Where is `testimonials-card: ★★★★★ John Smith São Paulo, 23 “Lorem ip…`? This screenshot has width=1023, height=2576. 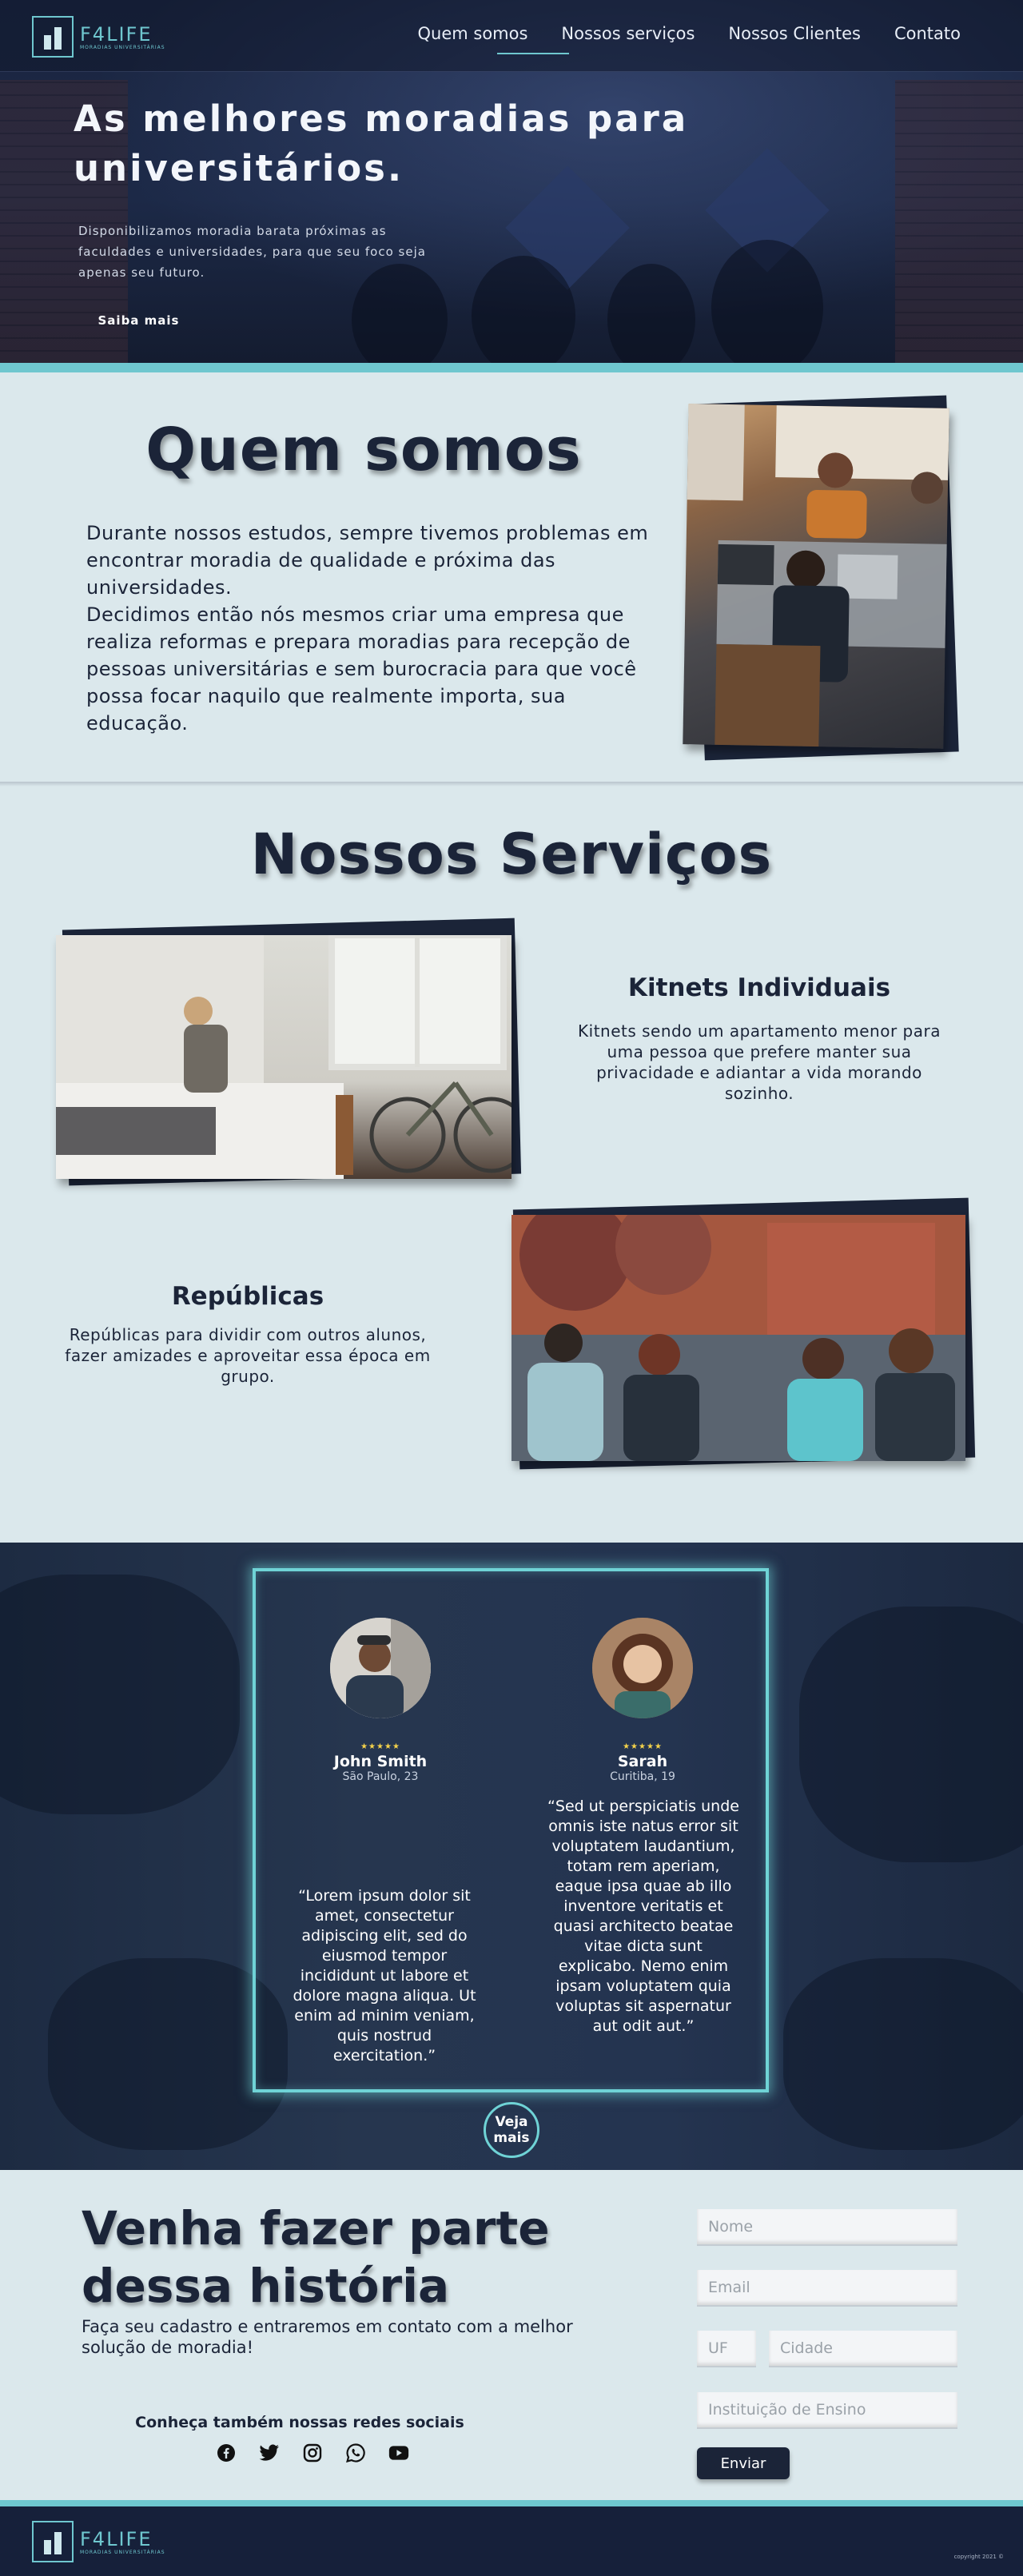 testimonials-card: ★★★★★ John Smith São Paulo, 23 “Lorem ip… is located at coordinates (511, 1830).